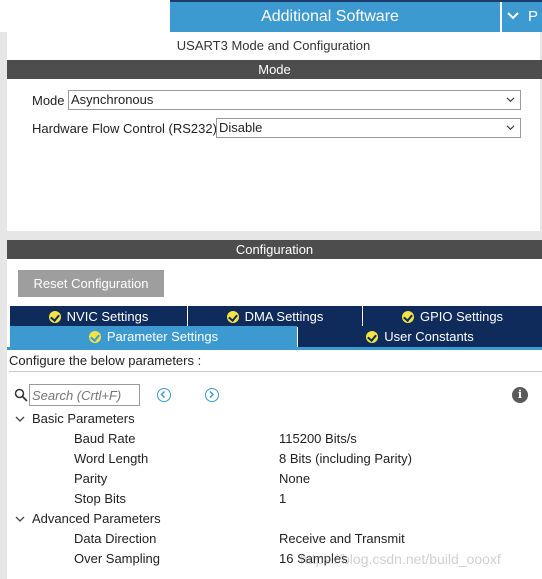 This screenshot has width=542, height=579. What do you see at coordinates (100, 498) in the screenshot?
I see `parameter-name: Stop Bits` at bounding box center [100, 498].